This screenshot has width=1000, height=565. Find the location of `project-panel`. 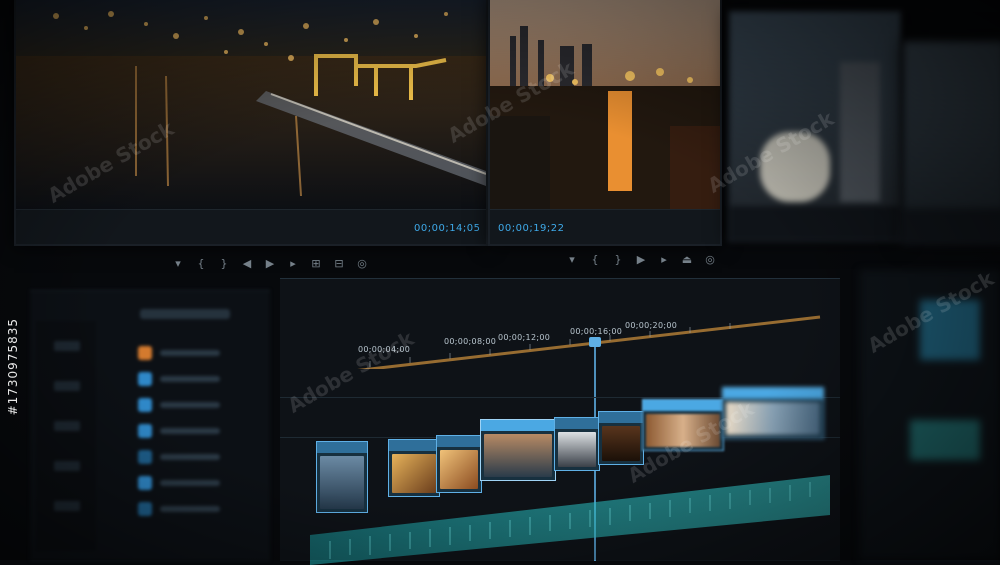

project-panel is located at coordinates (150, 425).